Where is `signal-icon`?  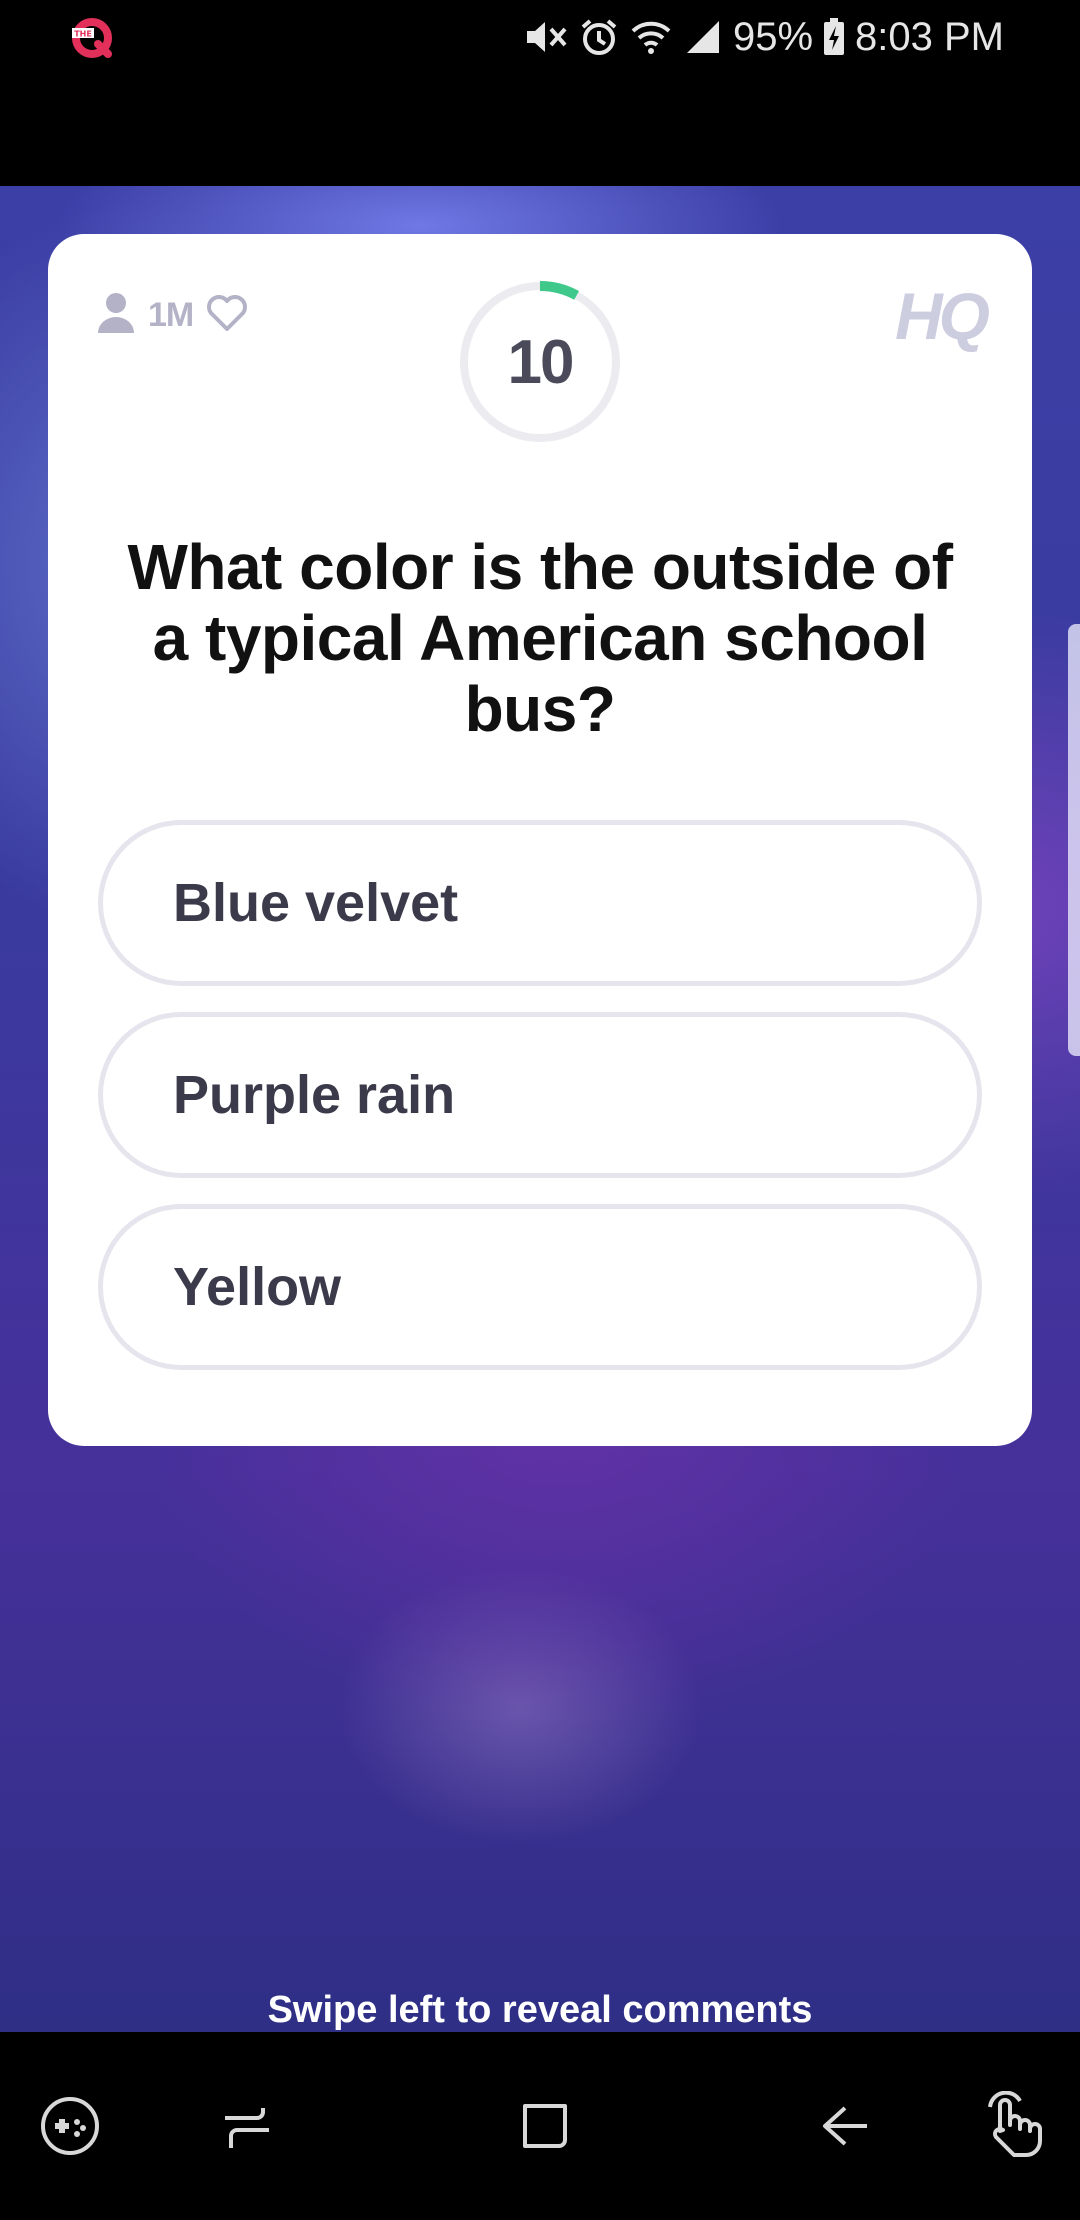
signal-icon is located at coordinates (703, 37).